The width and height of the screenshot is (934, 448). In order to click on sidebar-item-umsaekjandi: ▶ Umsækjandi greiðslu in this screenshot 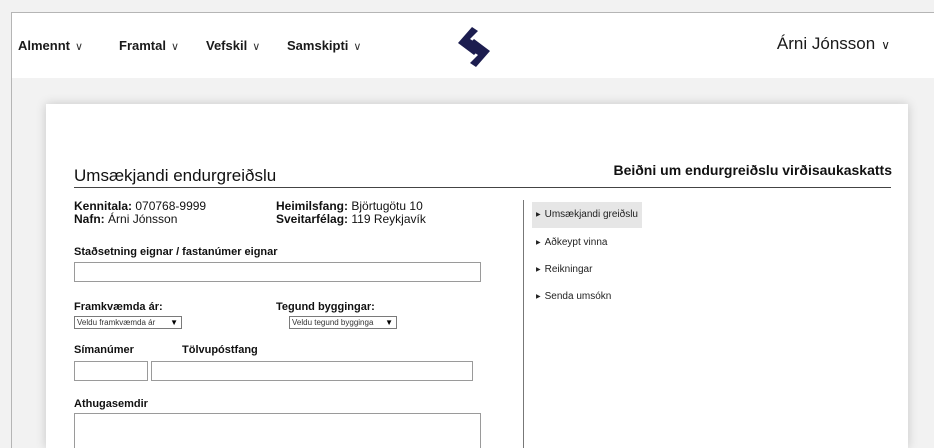, I will do `click(587, 215)`.